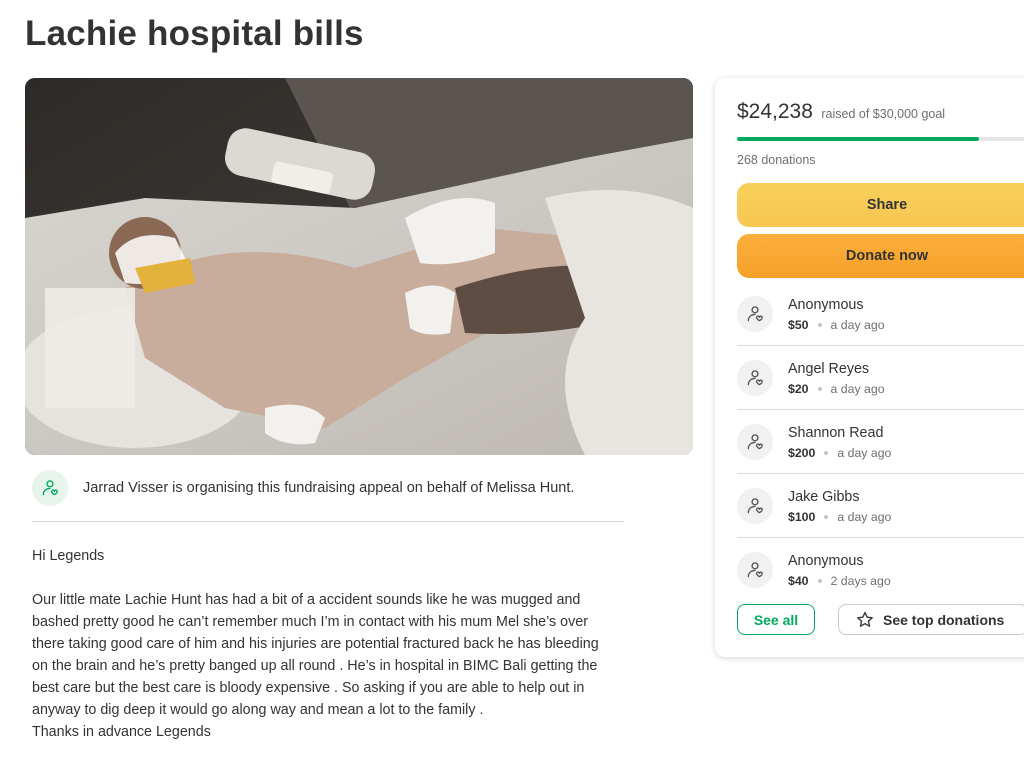 The image size is (1024, 768). What do you see at coordinates (776, 160) in the screenshot?
I see `donation-count: 268 donations` at bounding box center [776, 160].